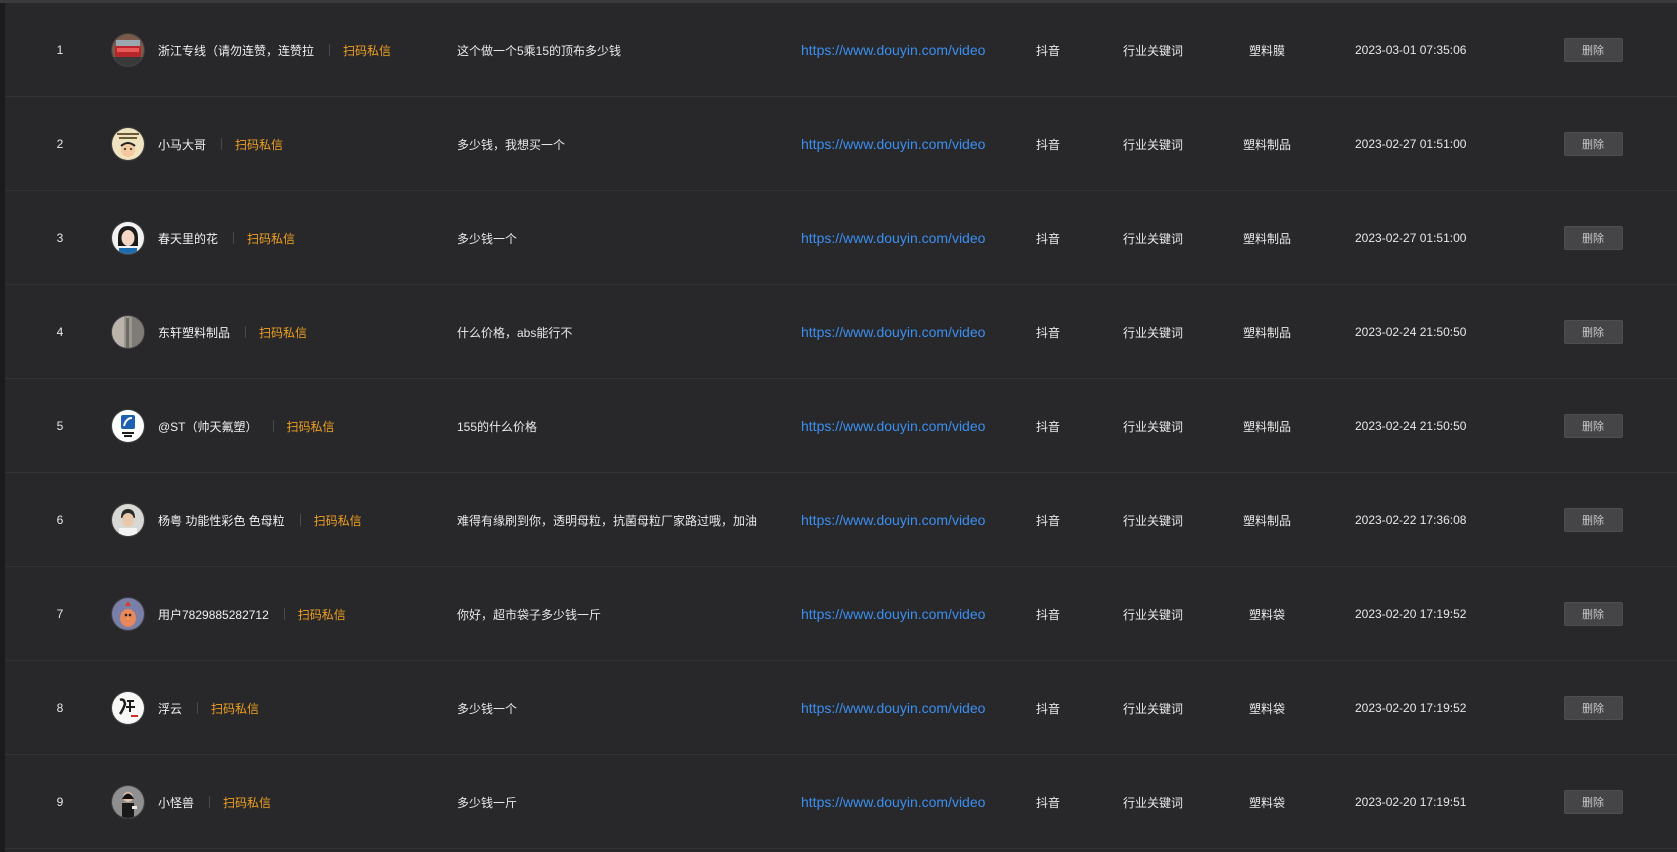  What do you see at coordinates (529, 614) in the screenshot?
I see `comment-text: 你好，超市袋子多少钱一斤` at bounding box center [529, 614].